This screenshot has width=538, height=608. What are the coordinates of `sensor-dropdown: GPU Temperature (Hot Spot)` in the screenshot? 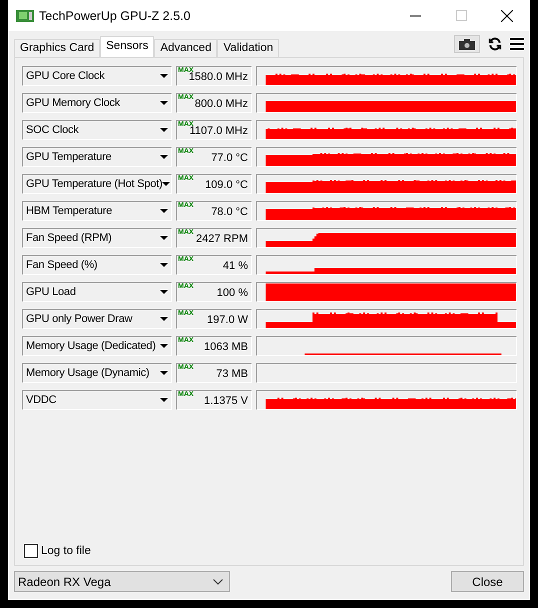 It's located at (97, 184).